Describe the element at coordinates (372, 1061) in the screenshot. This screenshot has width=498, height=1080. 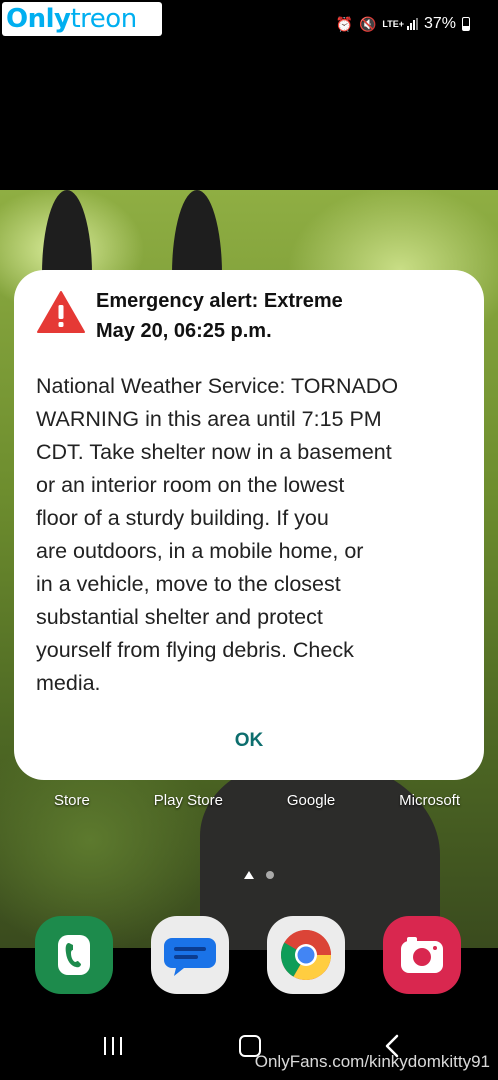
I see `watermark-footer-text: OnlyFans.com/kinkydomkitty91` at that location.